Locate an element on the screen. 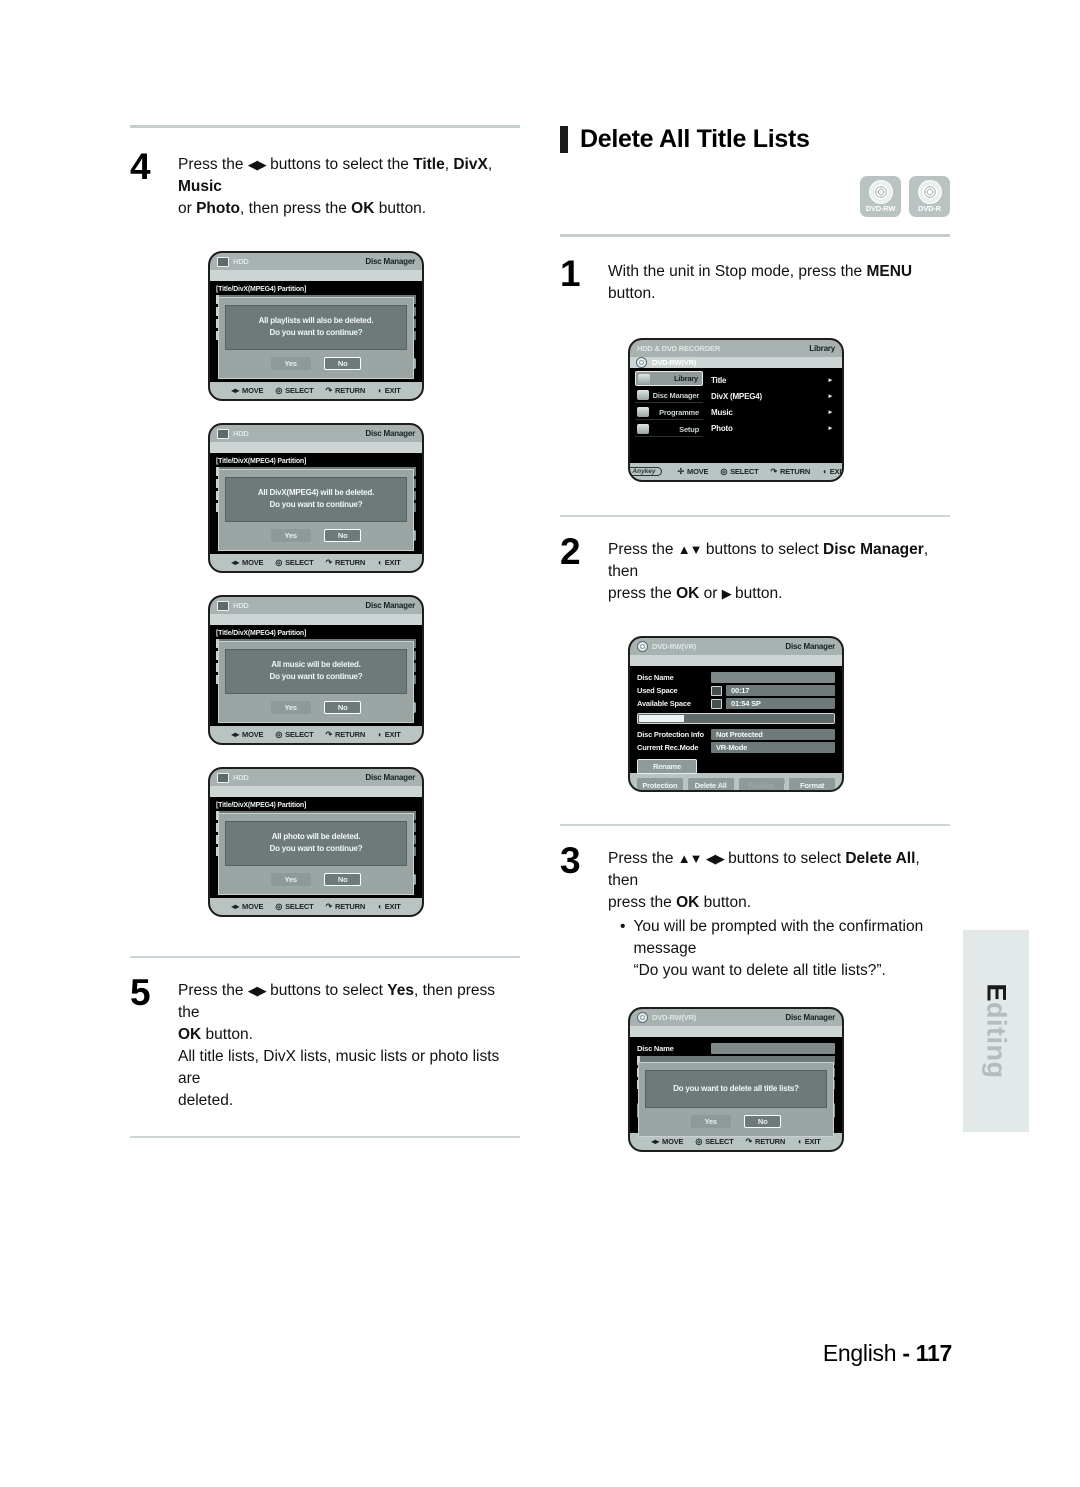 The width and height of the screenshot is (1080, 1487). sidebar-item-programme: Programme is located at coordinates (669, 412).